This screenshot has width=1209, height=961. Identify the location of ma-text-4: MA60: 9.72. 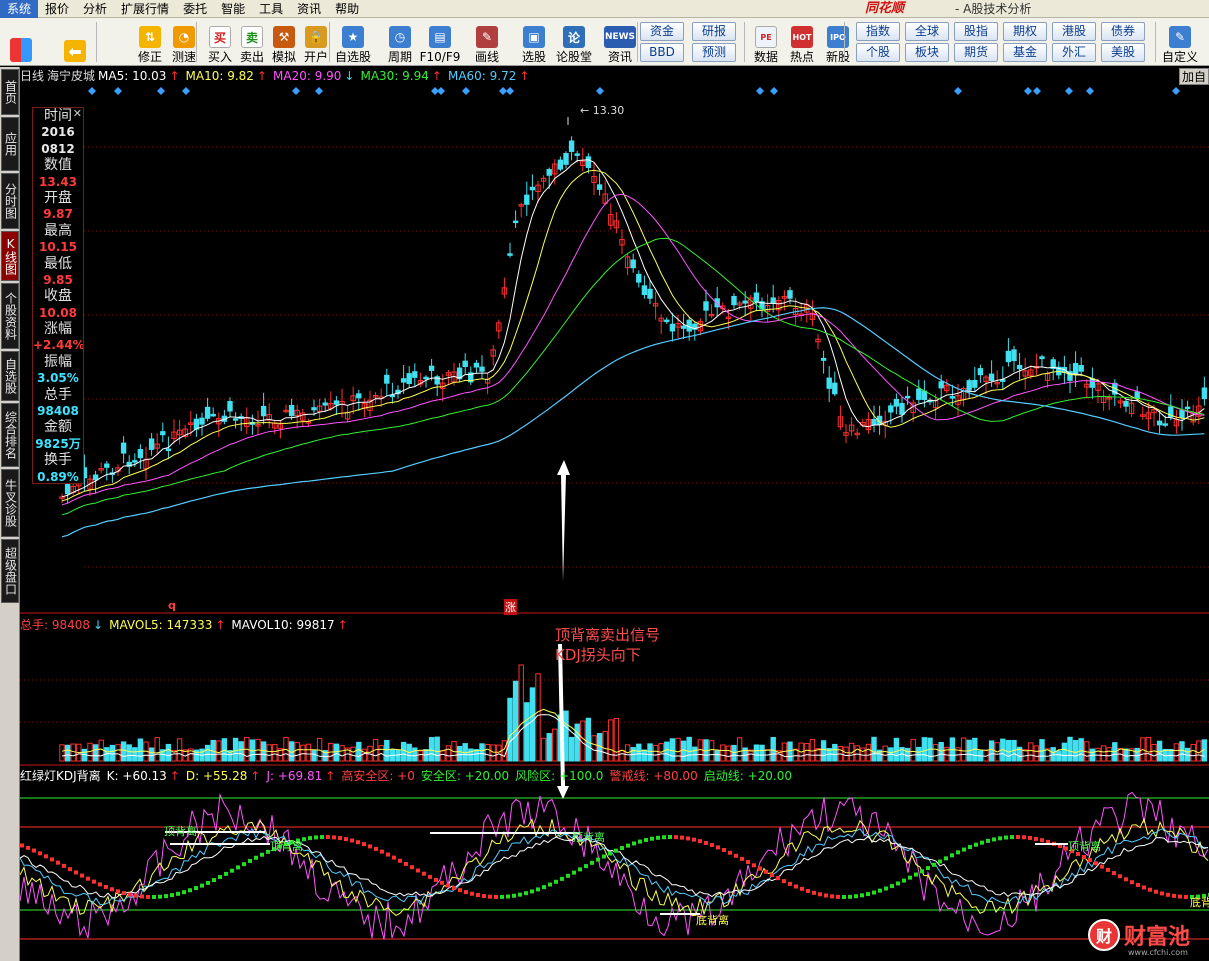
(482, 76).